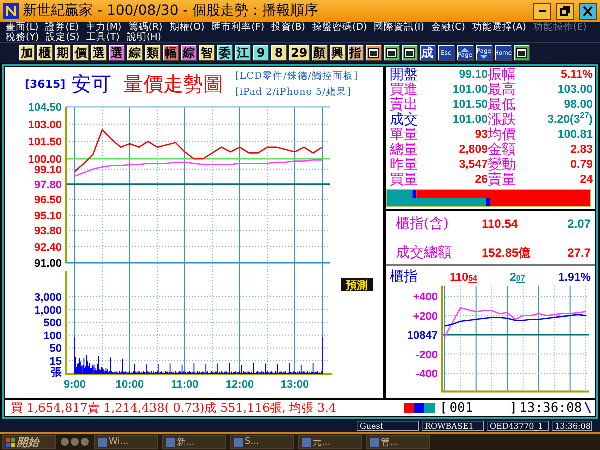  What do you see at coordinates (48, 185) in the screenshot?
I see `y-tick-label: 97.80` at bounding box center [48, 185].